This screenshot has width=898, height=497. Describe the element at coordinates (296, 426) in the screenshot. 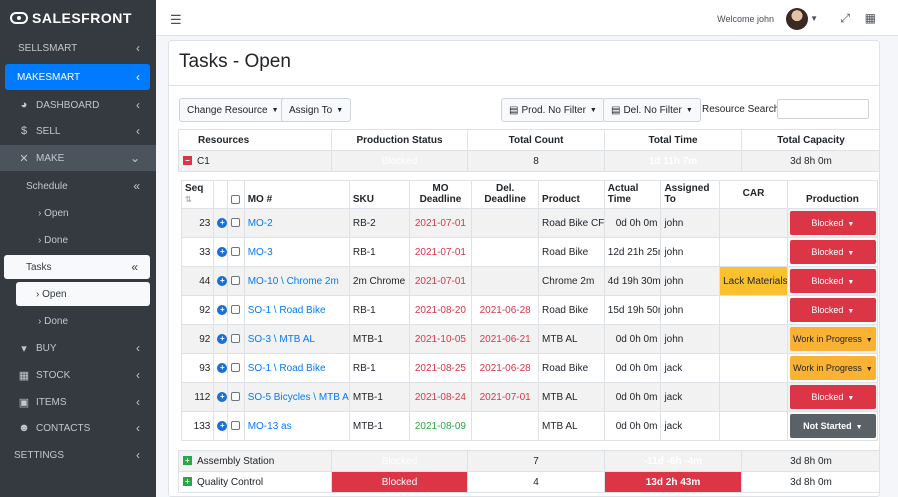

I see `mo-link: MO-13 as` at that location.